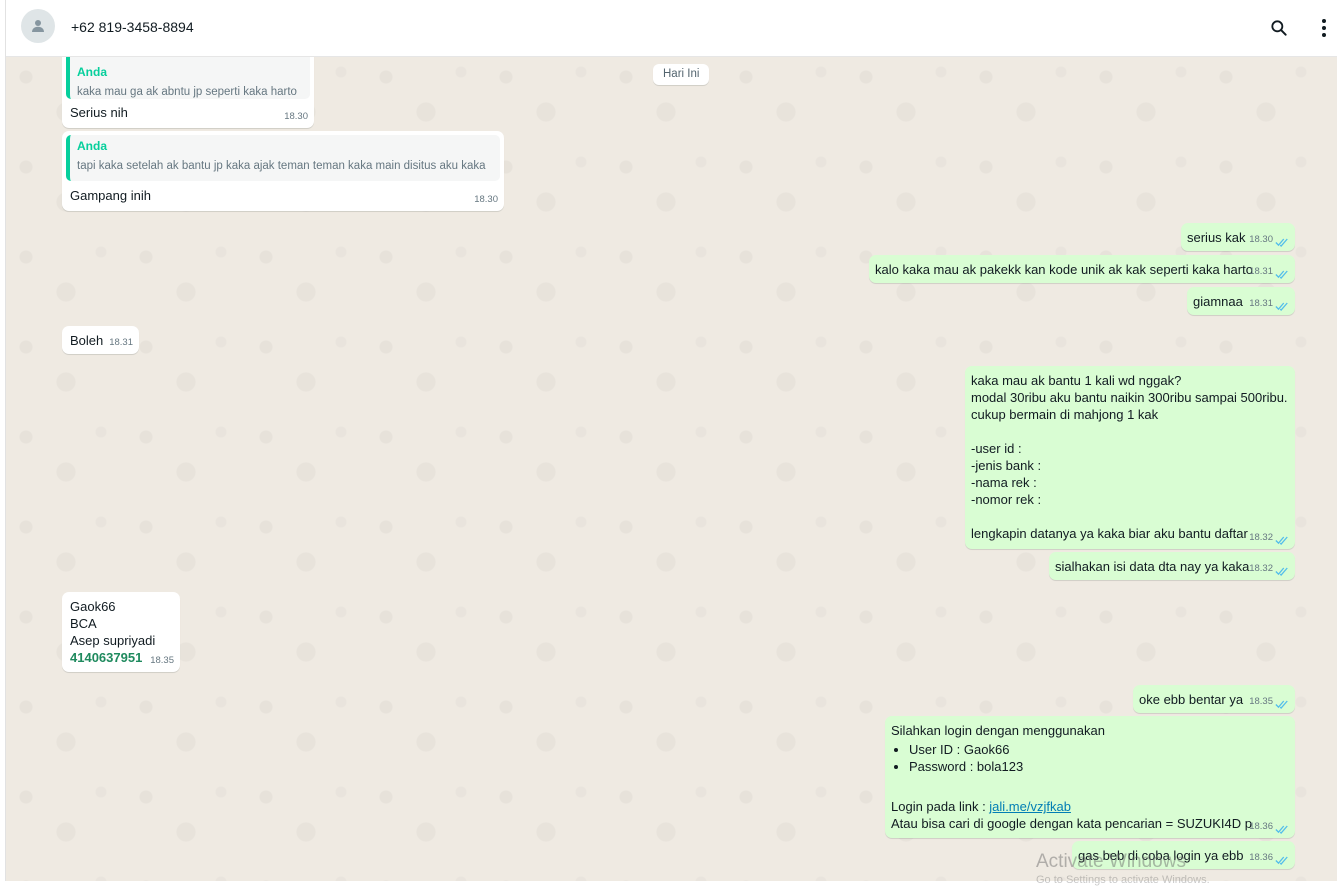 Image resolution: width=1337 pixels, height=886 pixels. What do you see at coordinates (1218, 301) in the screenshot?
I see `message-text: giamnaa` at bounding box center [1218, 301].